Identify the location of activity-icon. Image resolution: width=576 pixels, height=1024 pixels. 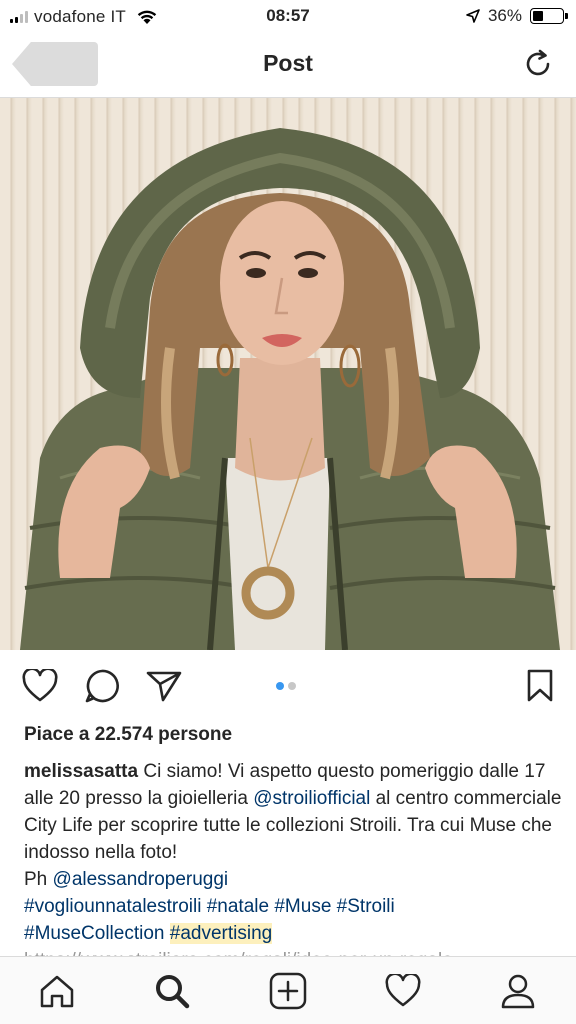
(403, 990).